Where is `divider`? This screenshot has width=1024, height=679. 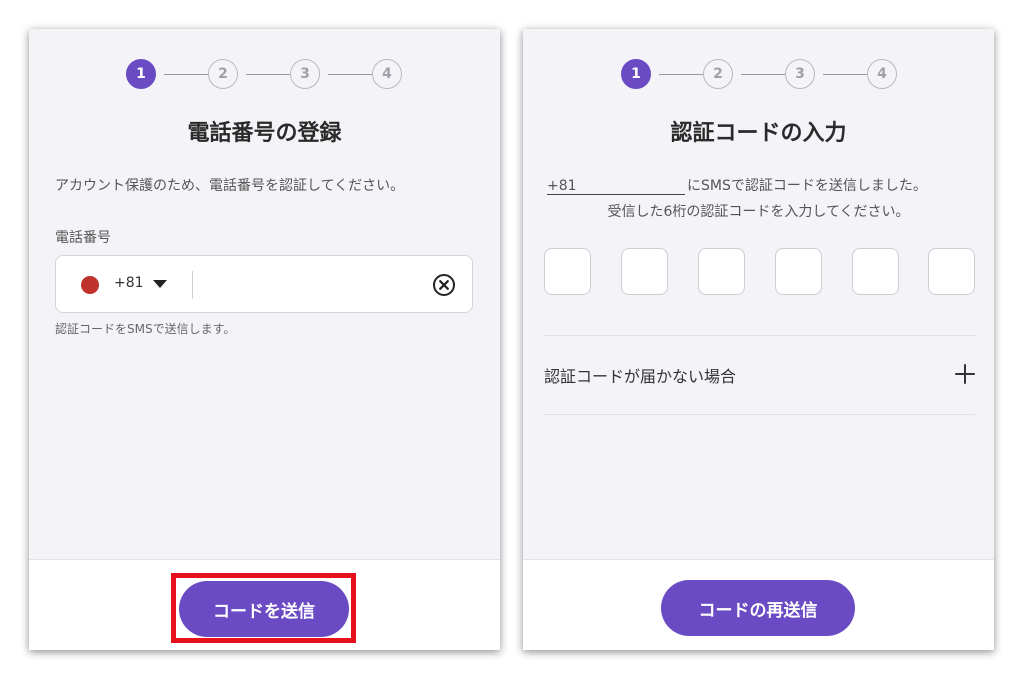 divider is located at coordinates (759, 414).